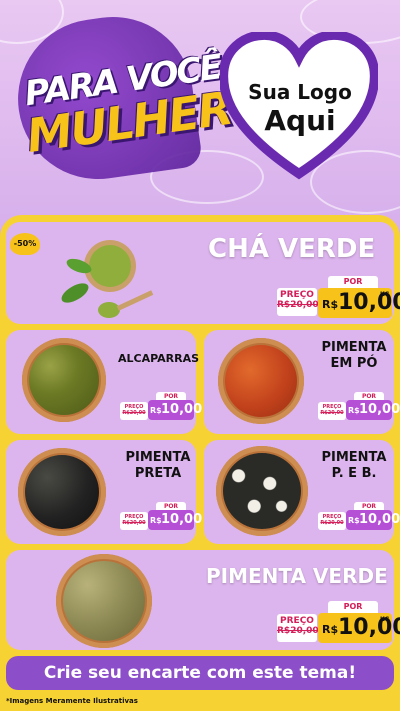 The width and height of the screenshot is (400, 711). I want to click on pimenta-peb-image, so click(262, 491).